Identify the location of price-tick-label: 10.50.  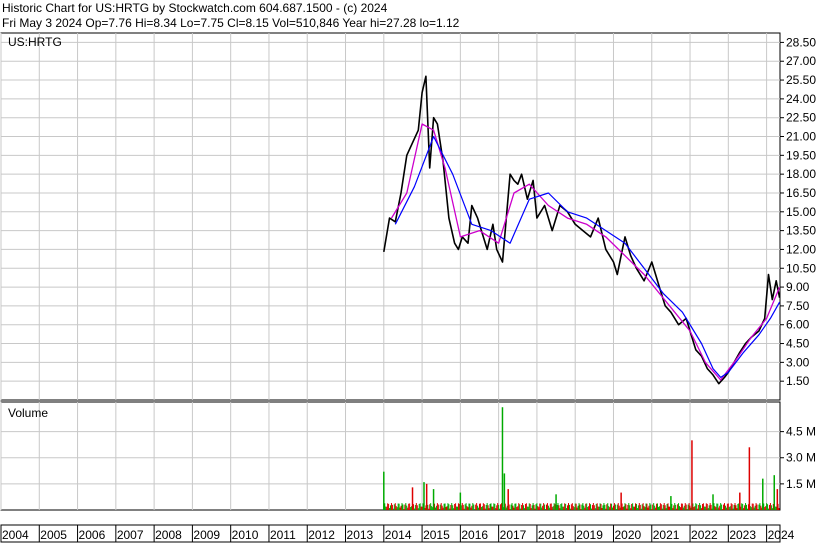
(801, 268).